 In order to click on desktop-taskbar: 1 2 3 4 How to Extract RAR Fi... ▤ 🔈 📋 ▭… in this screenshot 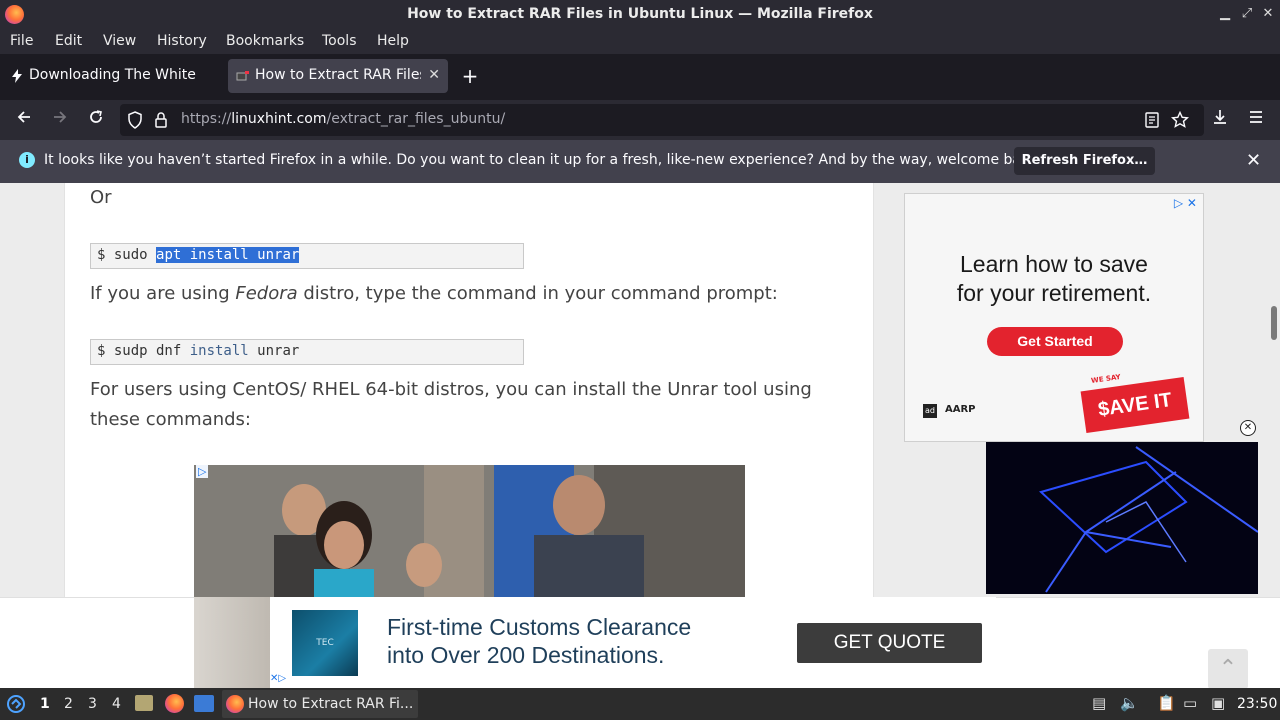, I will do `click(640, 704)`.